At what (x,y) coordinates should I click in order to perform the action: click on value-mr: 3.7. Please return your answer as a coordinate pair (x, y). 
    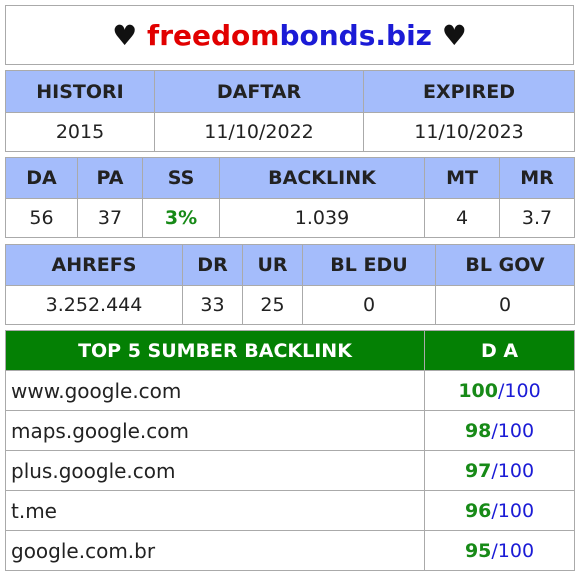
    Looking at the image, I should click on (537, 218).